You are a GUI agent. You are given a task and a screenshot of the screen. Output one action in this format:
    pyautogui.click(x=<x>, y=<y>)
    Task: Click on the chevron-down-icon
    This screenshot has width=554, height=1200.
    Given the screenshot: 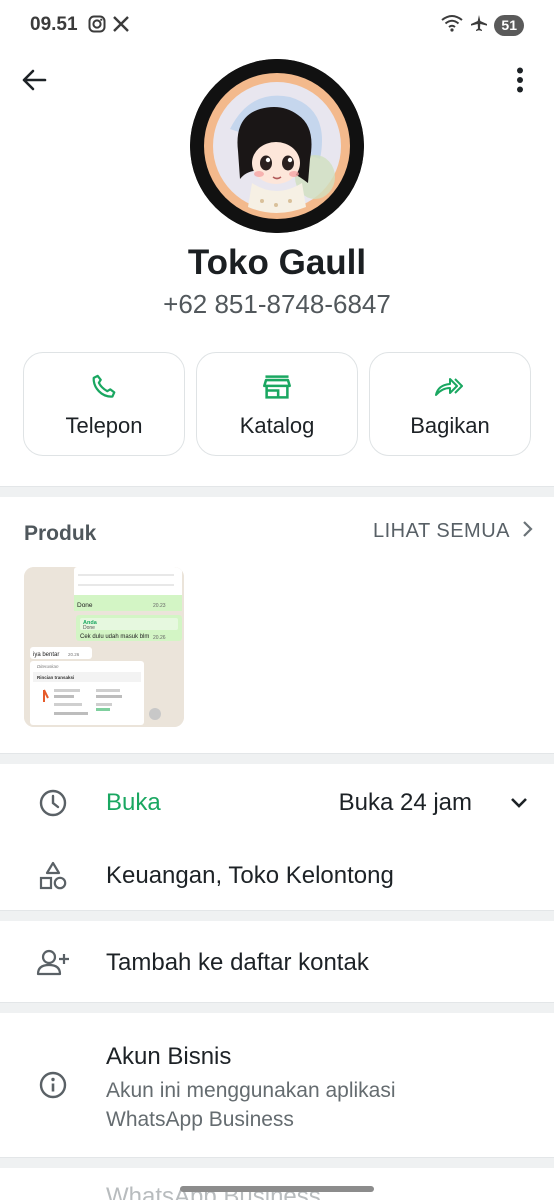 What is the action you would take?
    pyautogui.click(x=519, y=805)
    